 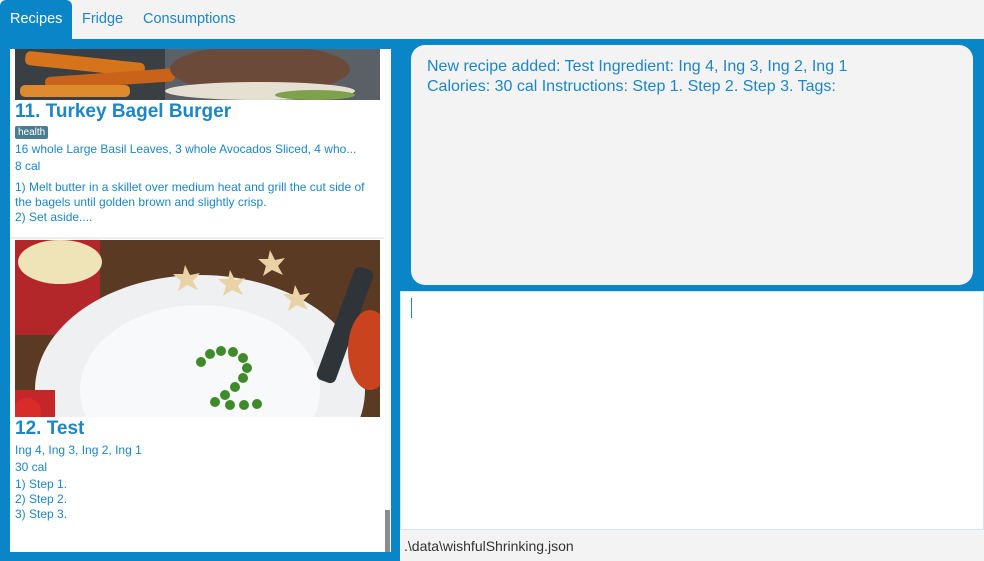 What do you see at coordinates (102, 19) in the screenshot?
I see `tab-fridge: Fridge` at bounding box center [102, 19].